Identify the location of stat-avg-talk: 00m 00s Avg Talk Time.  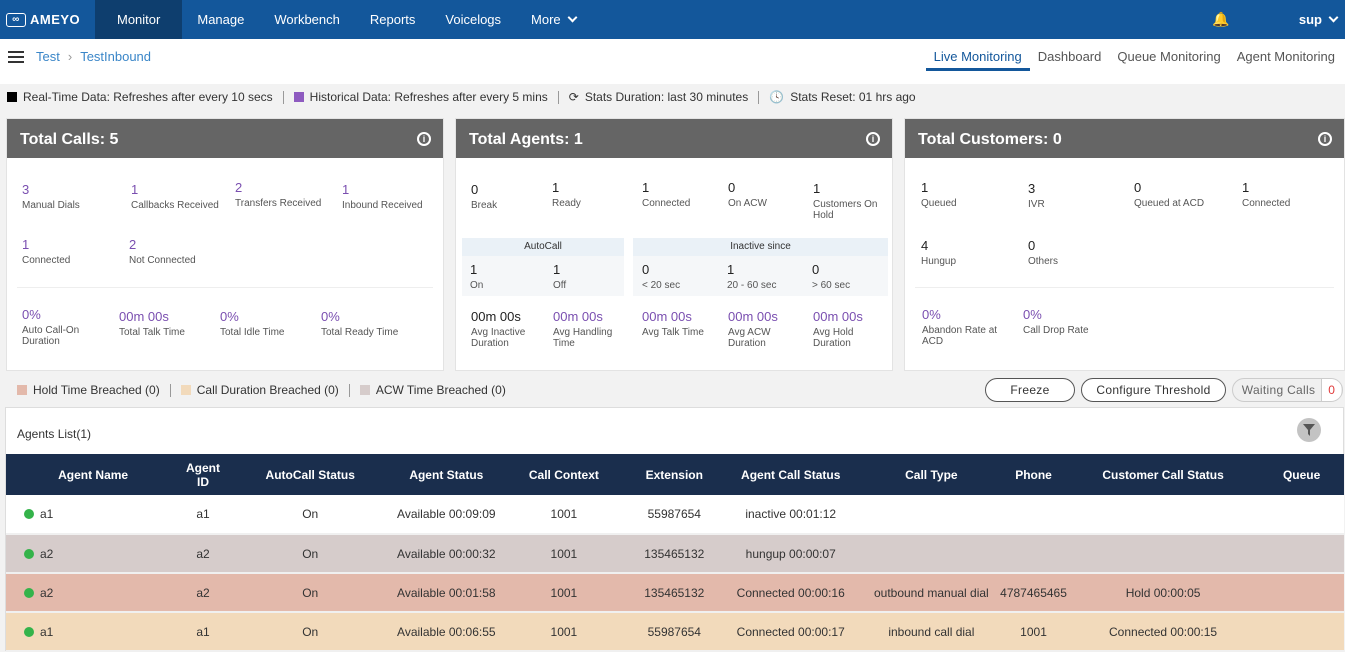
(673, 323).